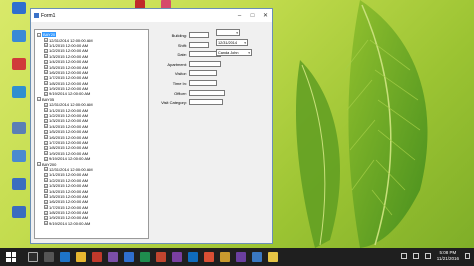 The height and width of the screenshot is (266, 474). I want to click on form-field-row: Apartment:, so click(185, 65).